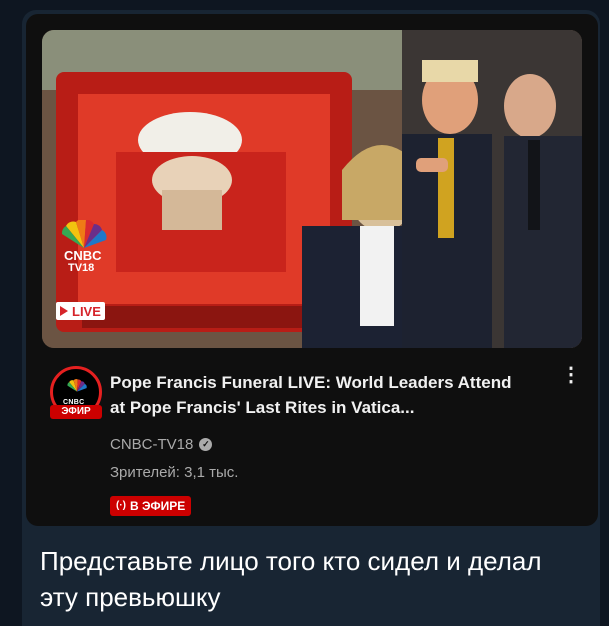 This screenshot has width=609, height=626. Describe the element at coordinates (81, 268) in the screenshot. I see `cnbc-logo-sub: TV18` at that location.